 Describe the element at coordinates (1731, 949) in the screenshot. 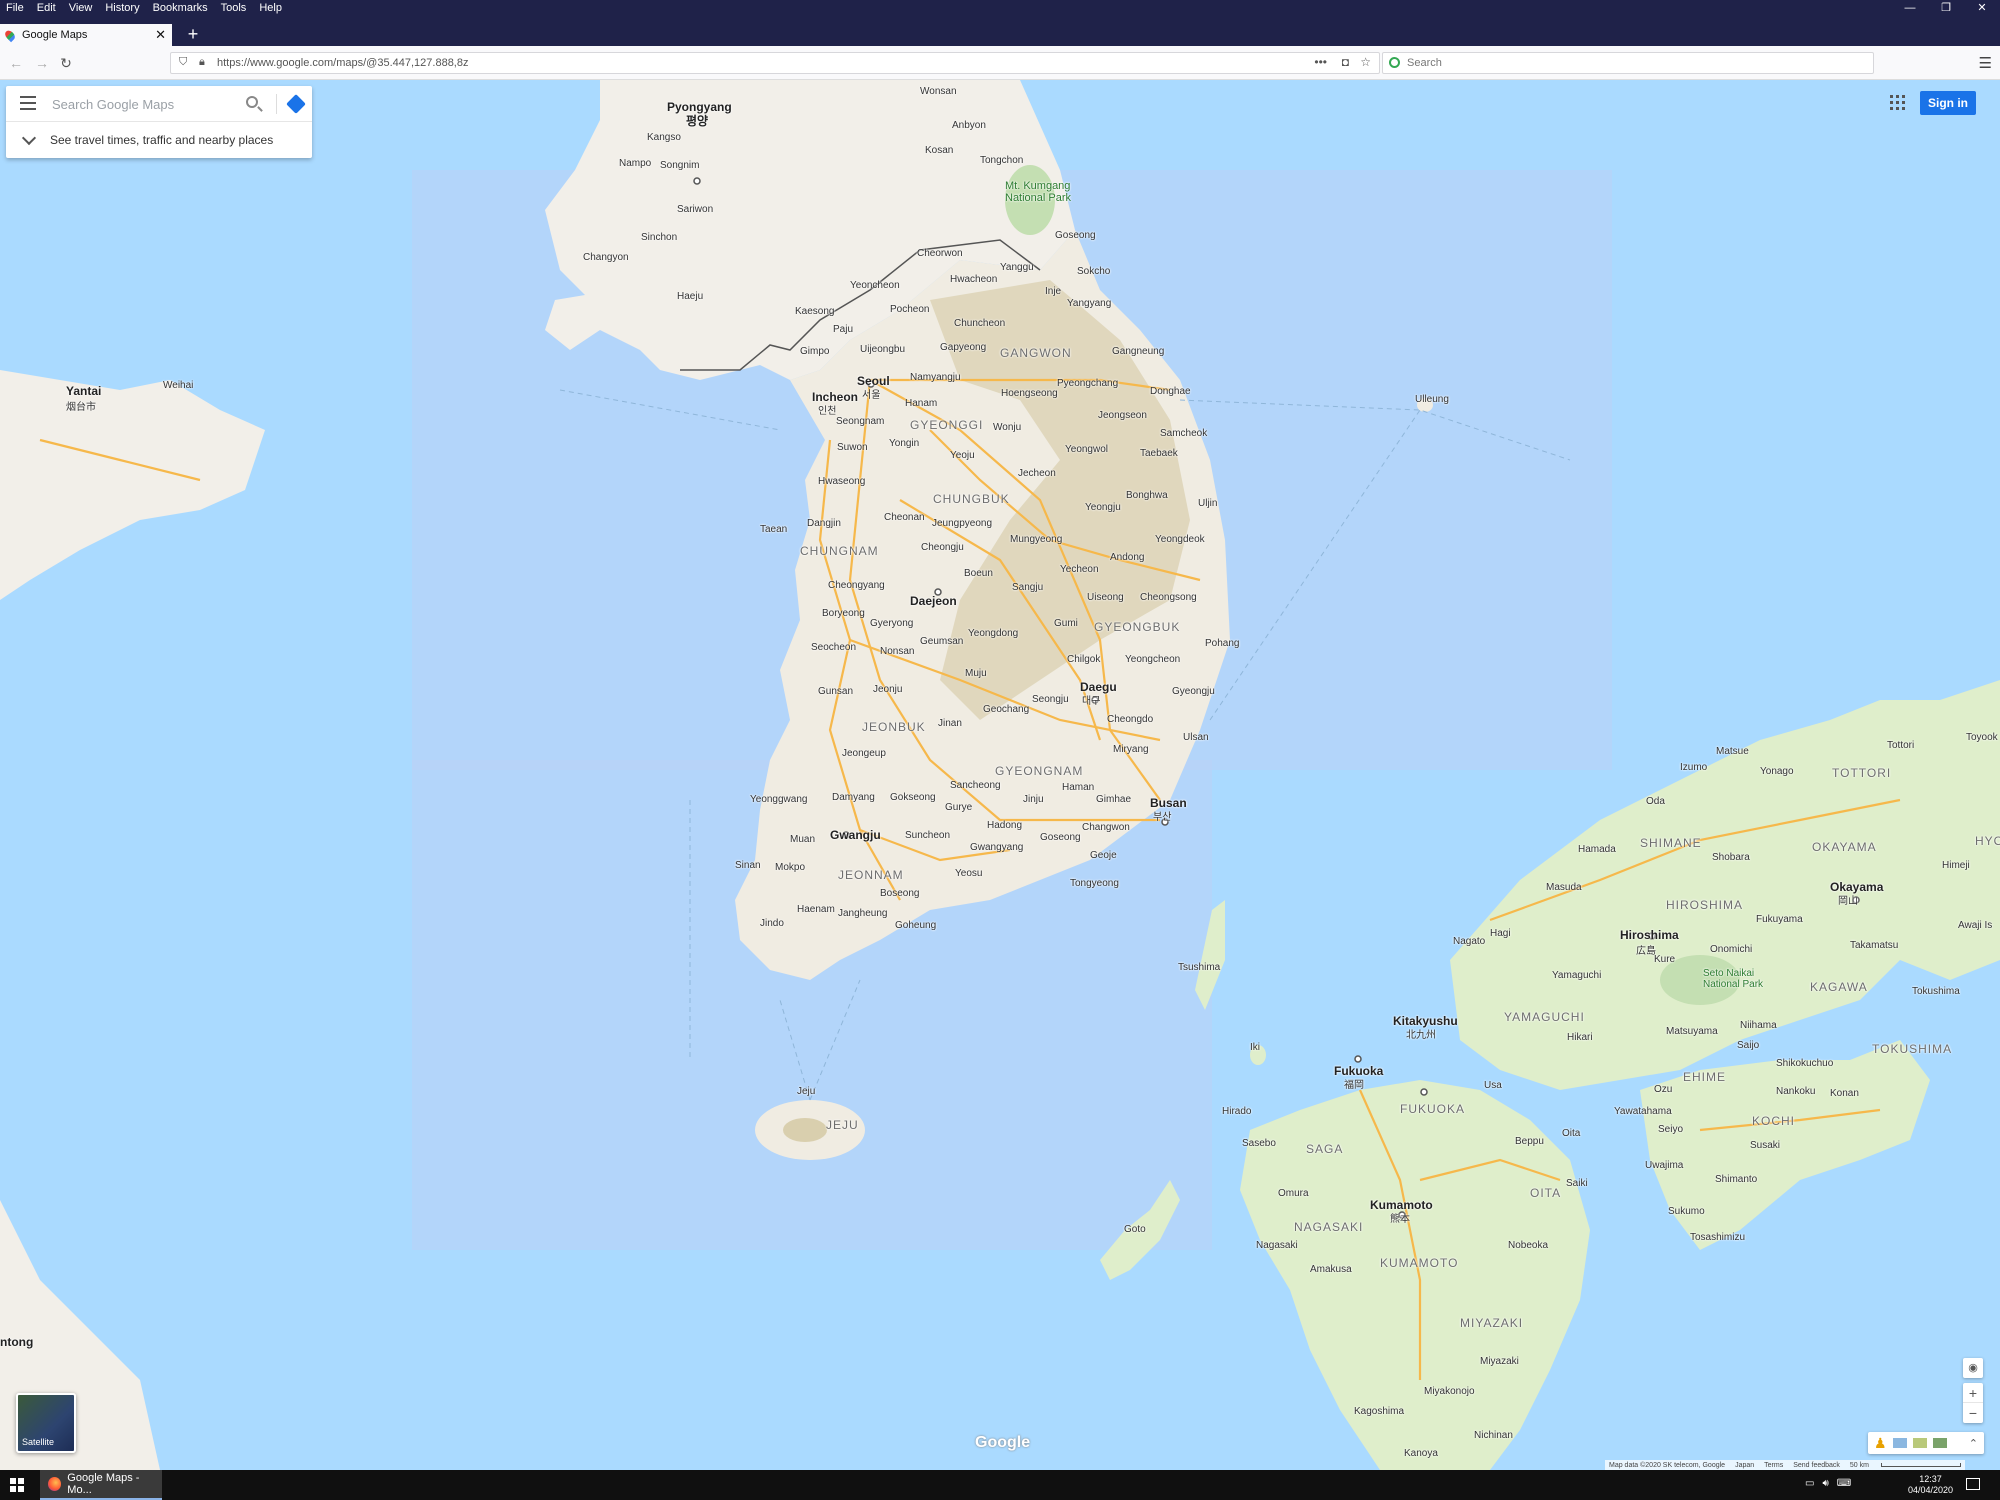

I see `map-label-onomichi: Onomichi` at that location.